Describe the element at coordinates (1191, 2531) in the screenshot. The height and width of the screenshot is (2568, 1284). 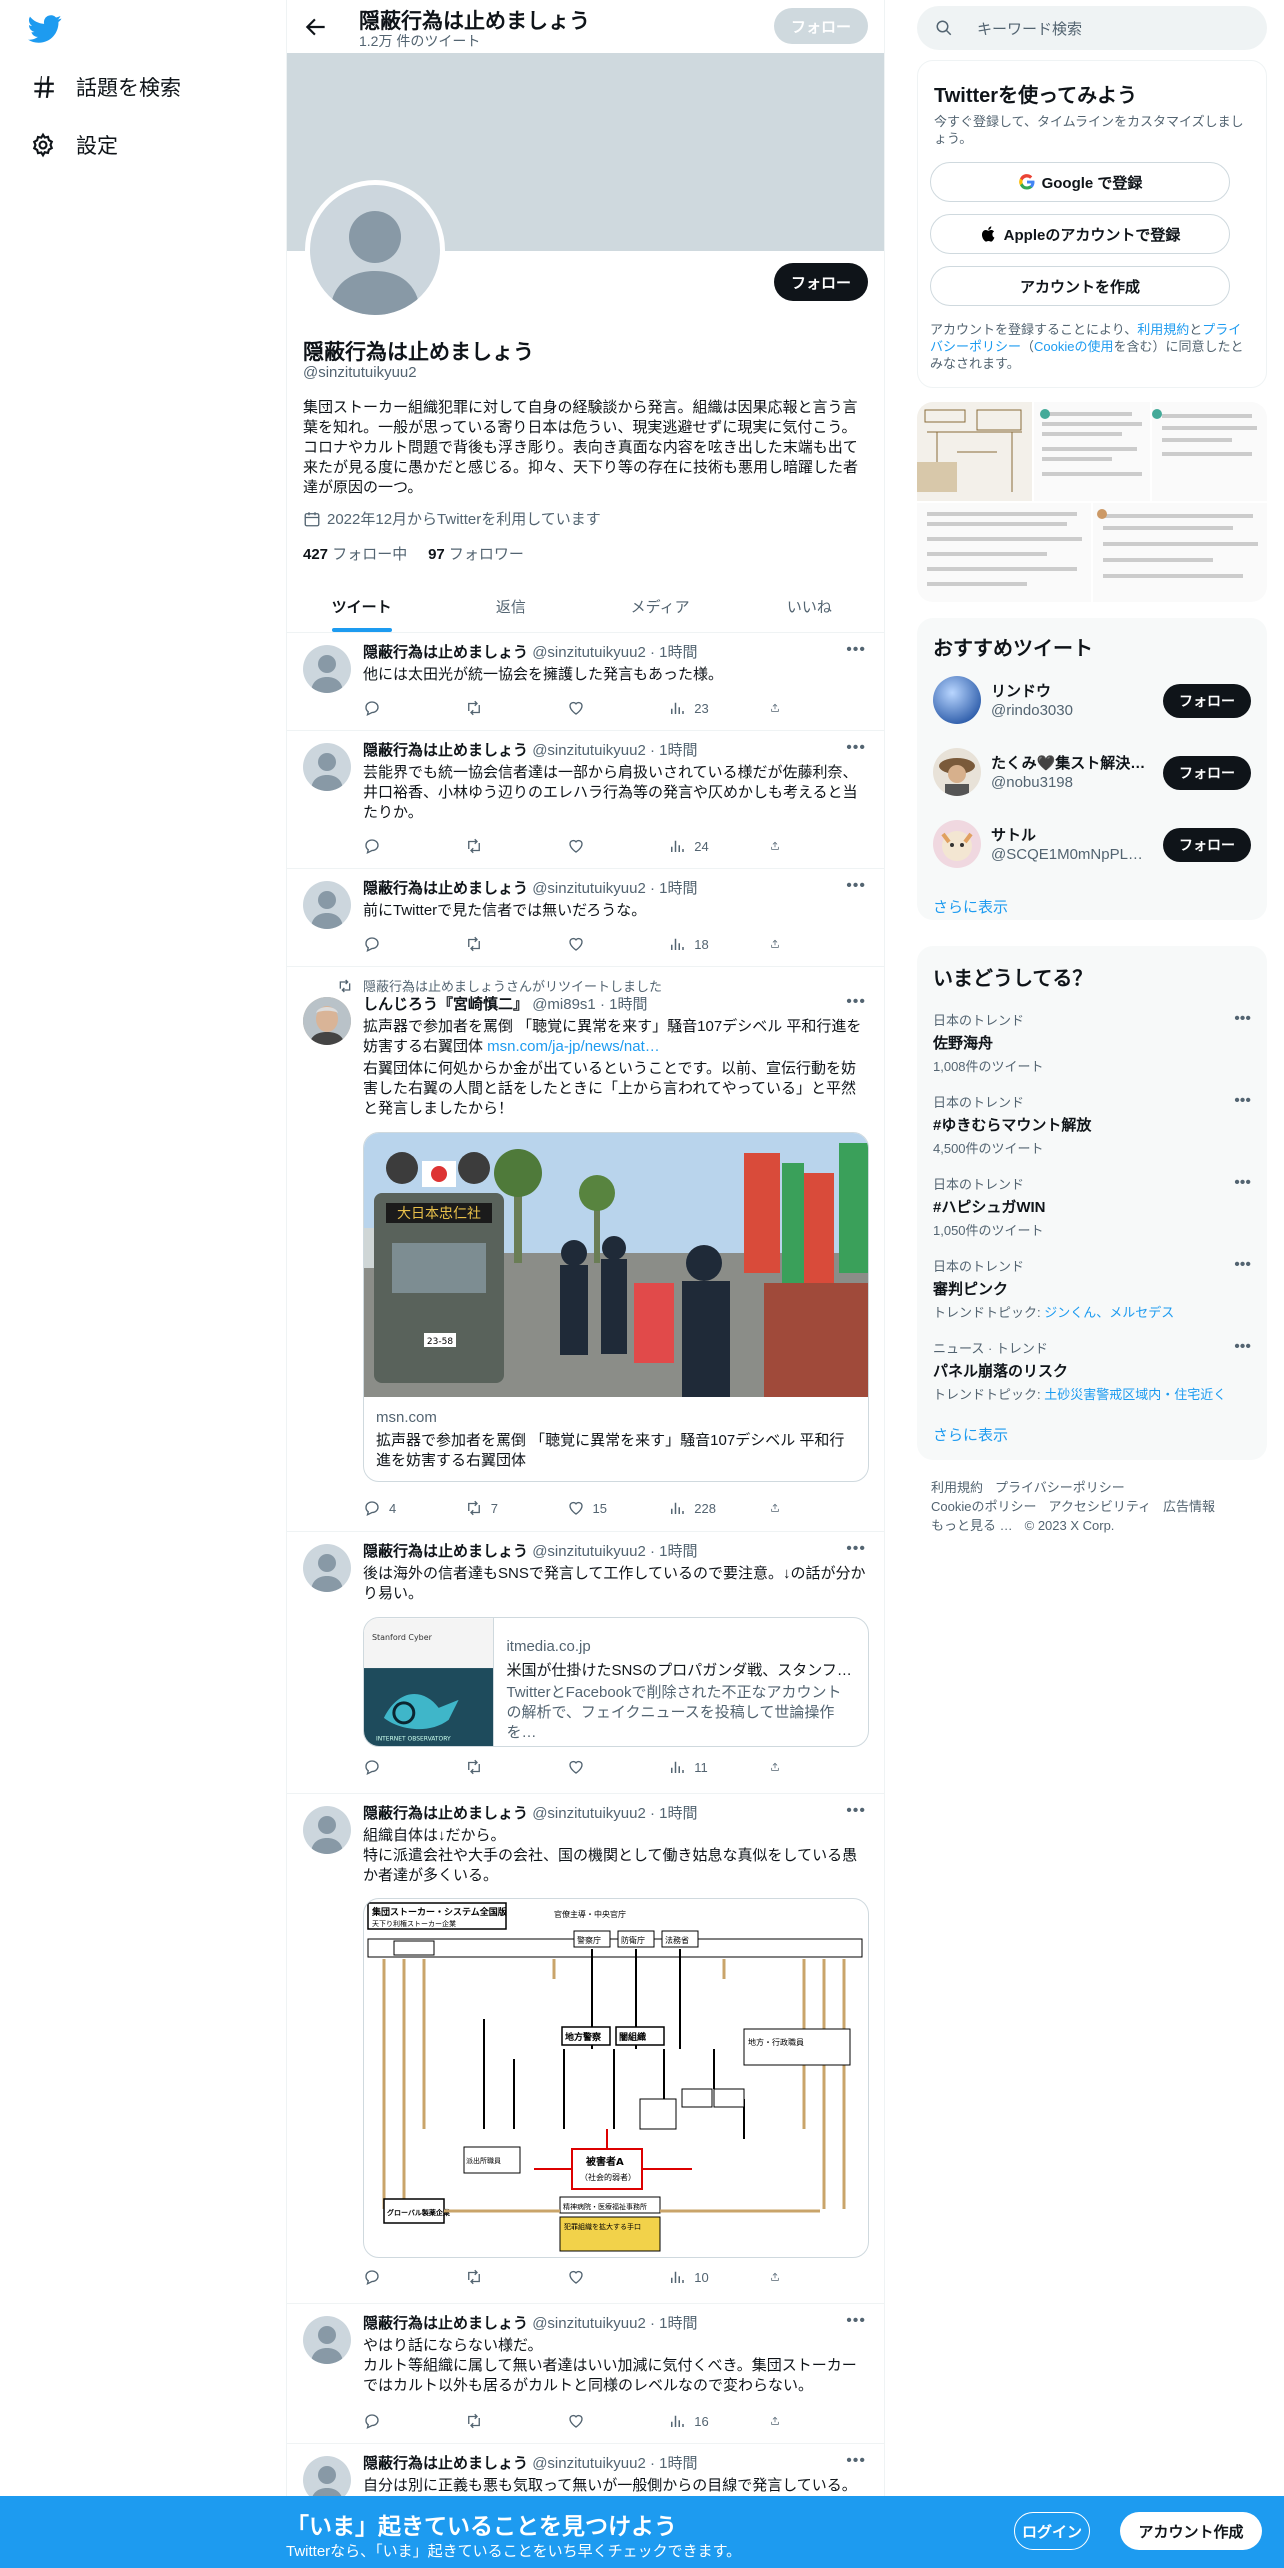
I see `signup-button: アカウント作成` at that location.